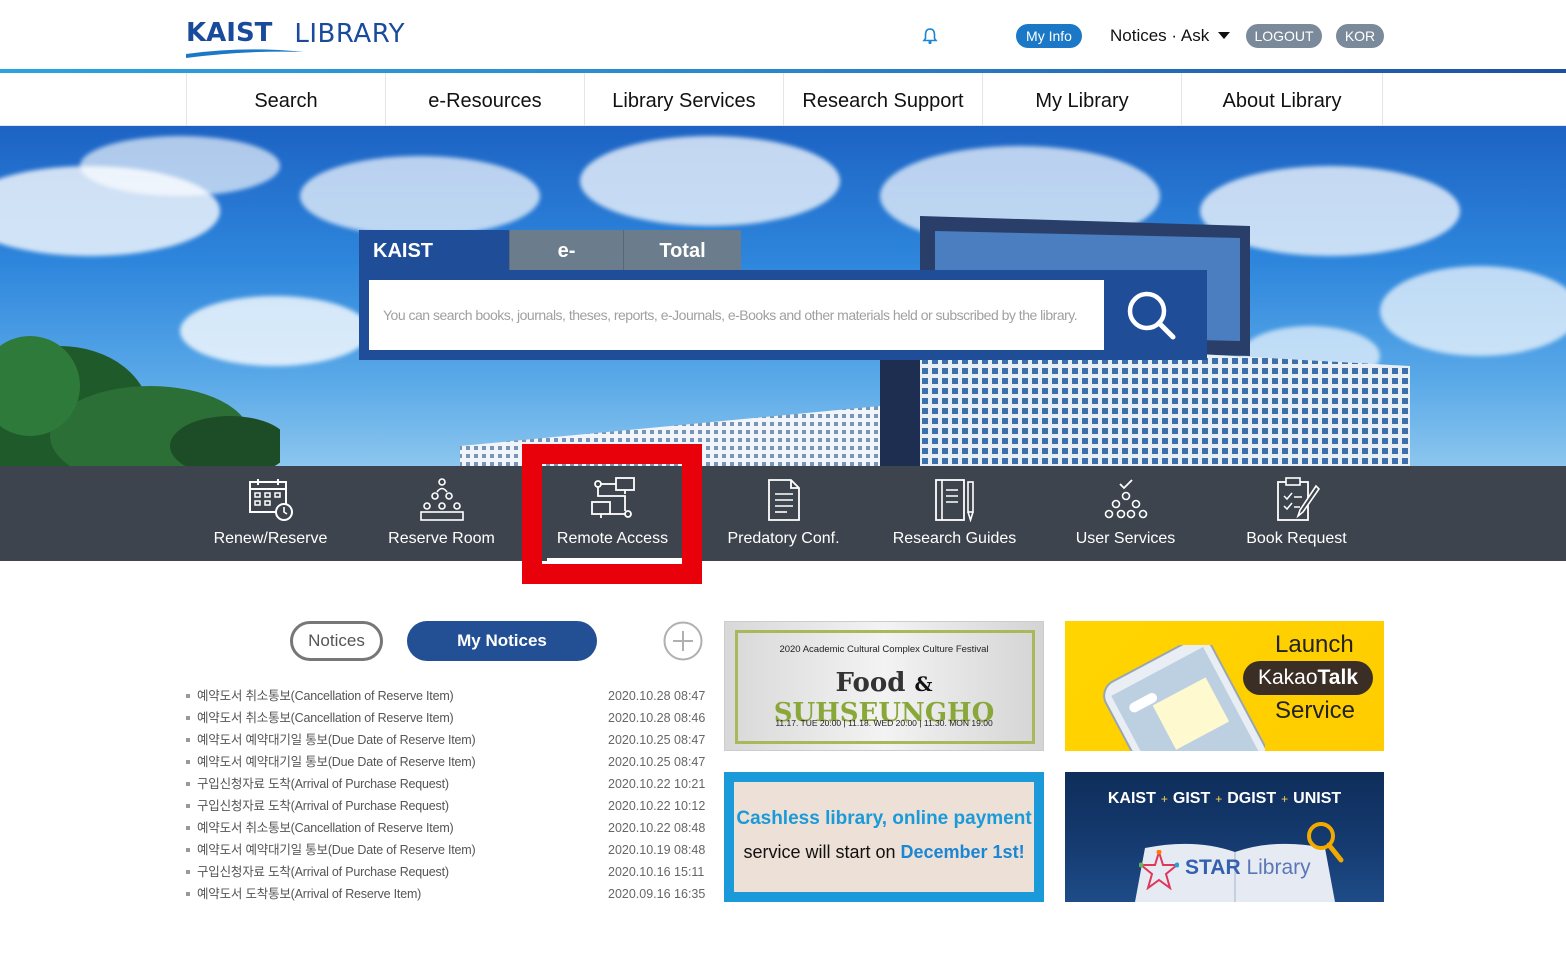 Image resolution: width=1566 pixels, height=980 pixels. Describe the element at coordinates (1298, 499) in the screenshot. I see `clipboard-pen-icon` at that location.